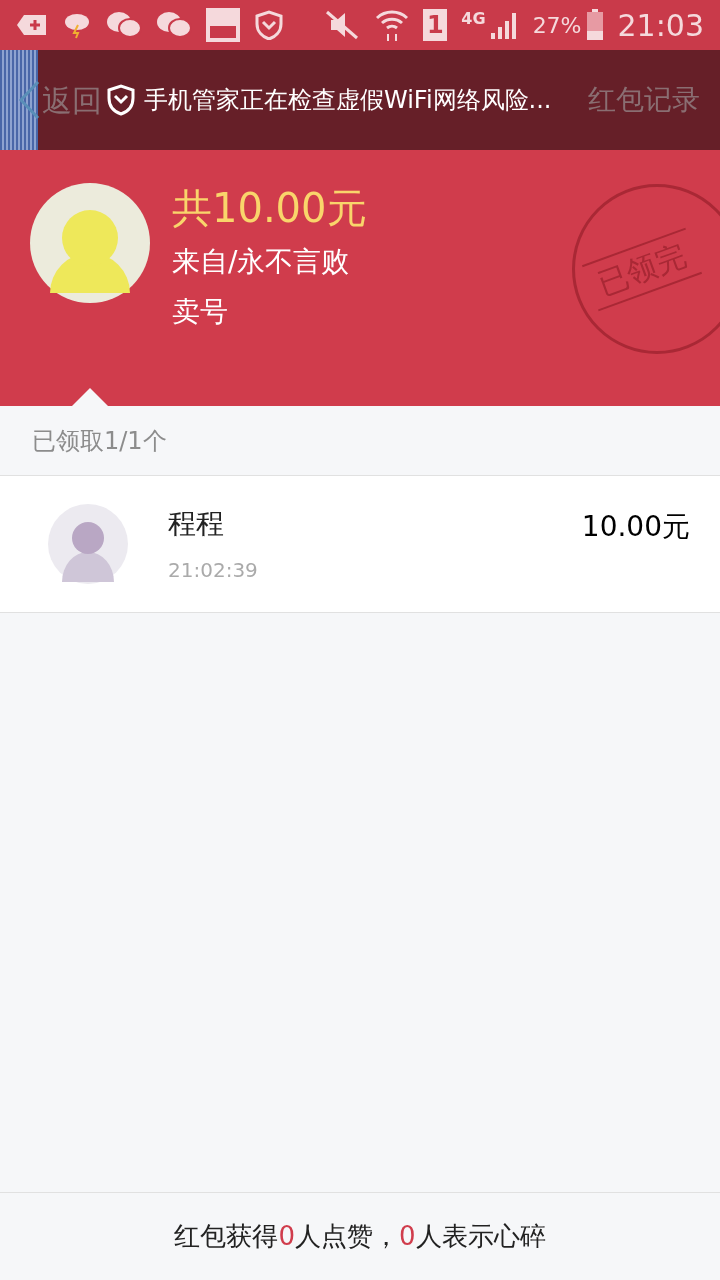 The image size is (720, 1280). What do you see at coordinates (594, 25) in the screenshot?
I see `battery-icon` at bounding box center [594, 25].